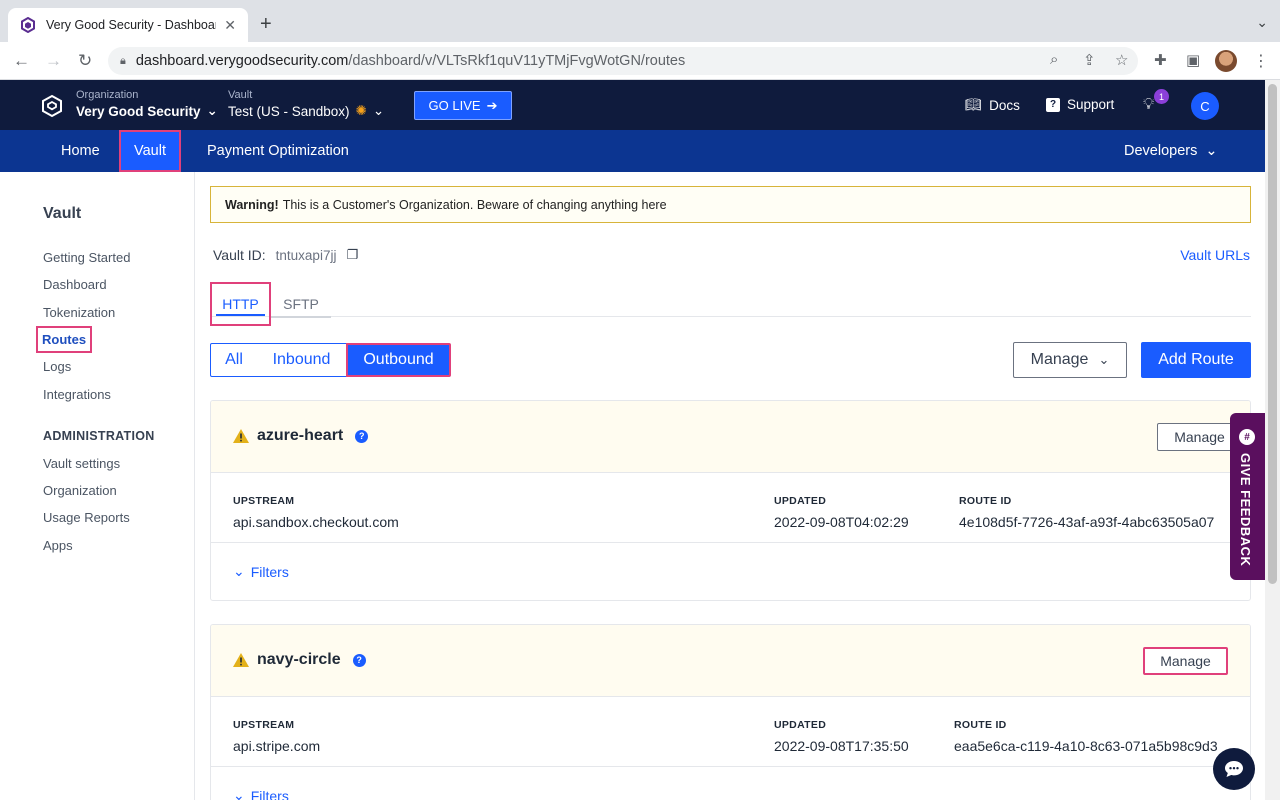 This screenshot has width=1280, height=800. Describe the element at coordinates (289, 111) in the screenshot. I see `vault-name: Test (US - Sandbox)` at that location.